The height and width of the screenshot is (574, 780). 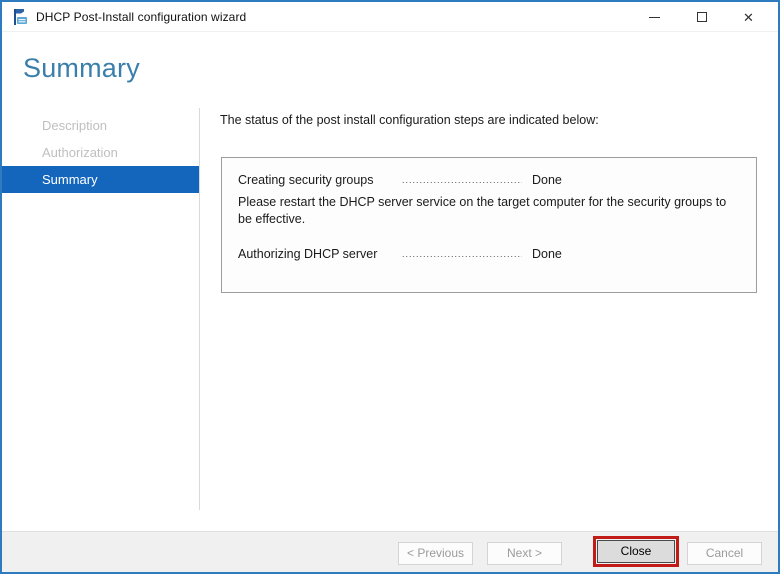 I want to click on close-window-button: ✕, so click(x=748, y=17).